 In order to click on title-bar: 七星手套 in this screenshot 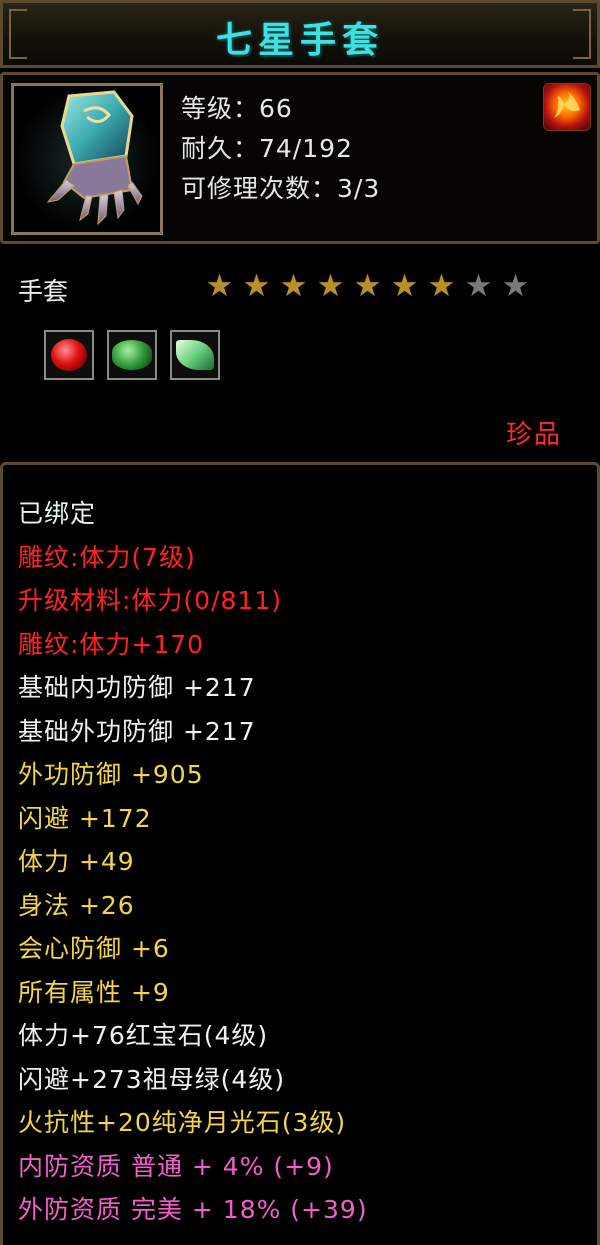, I will do `click(300, 34)`.